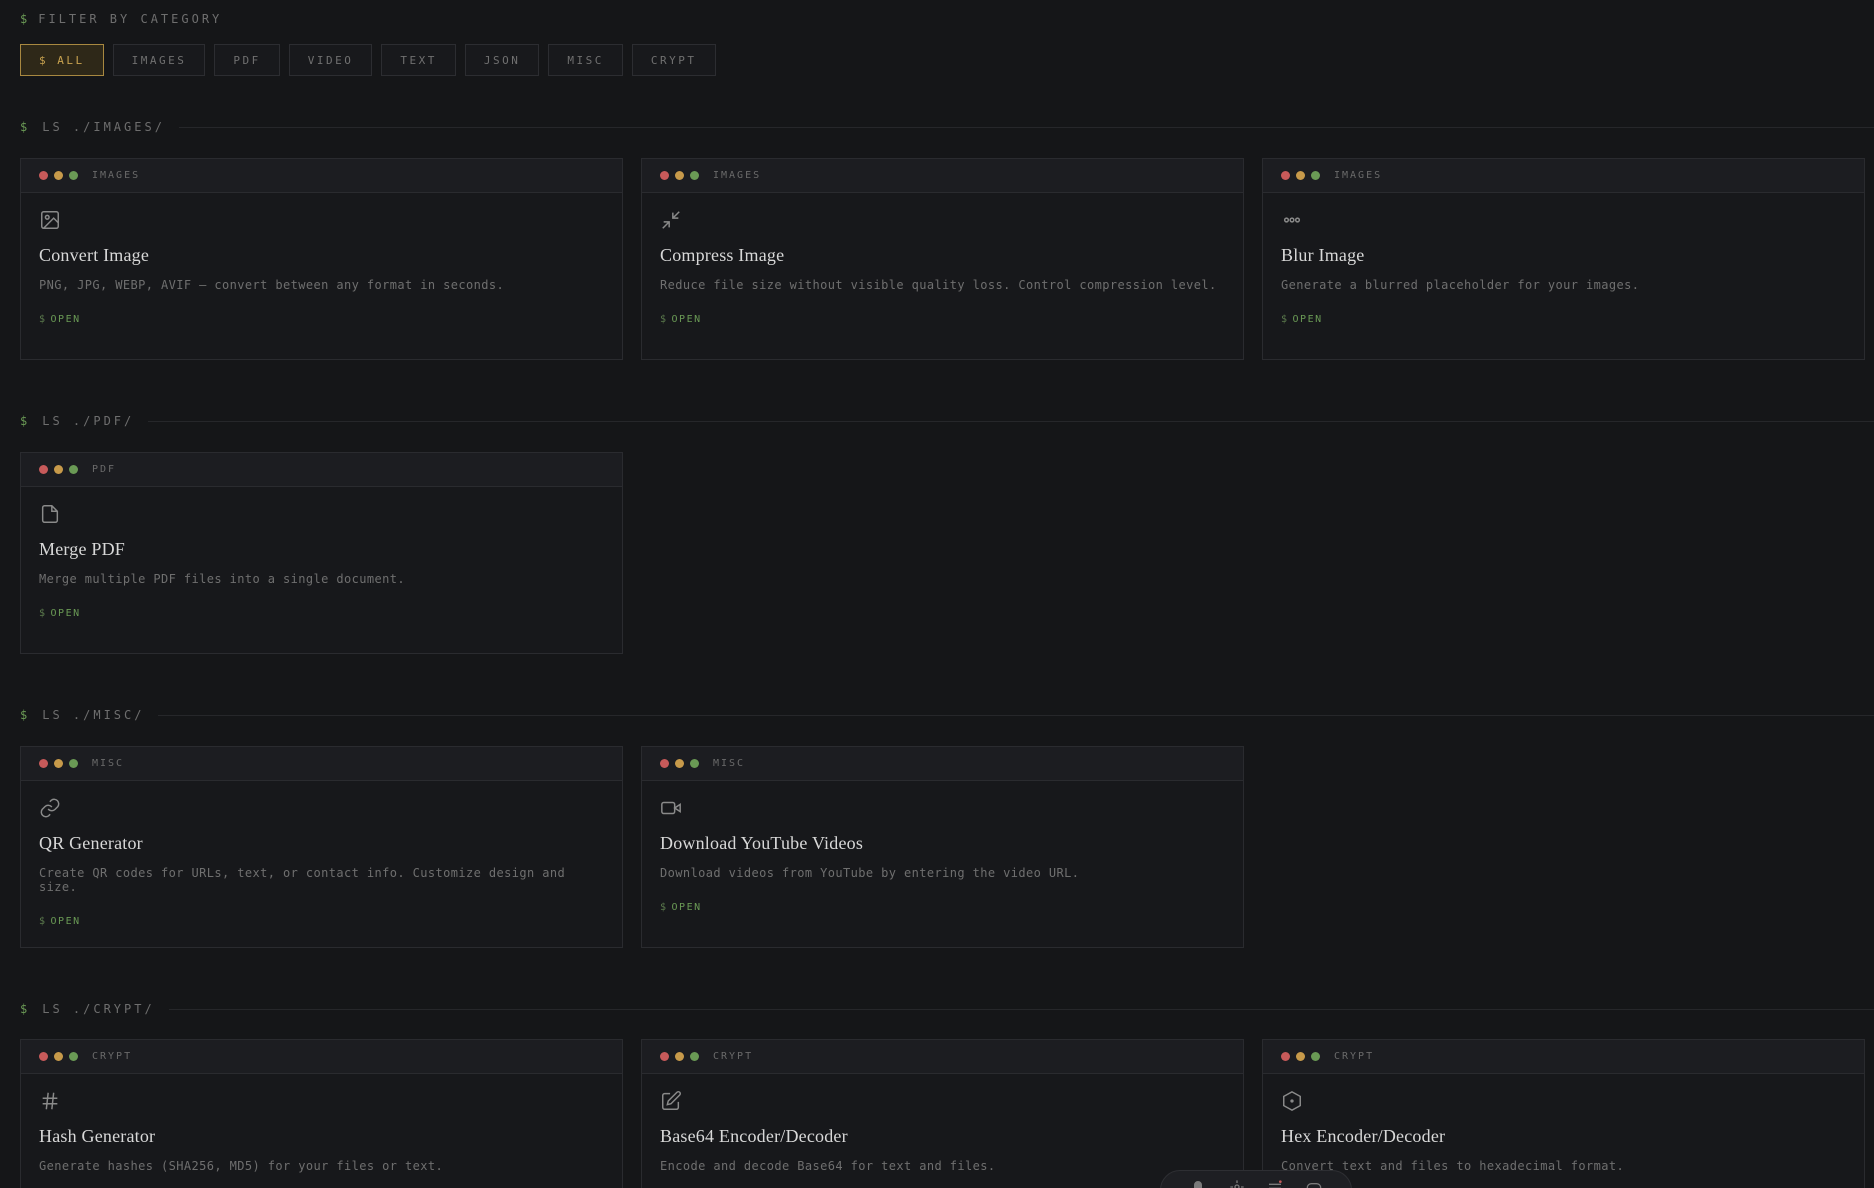  I want to click on card-title: Blur Image, so click(1323, 255).